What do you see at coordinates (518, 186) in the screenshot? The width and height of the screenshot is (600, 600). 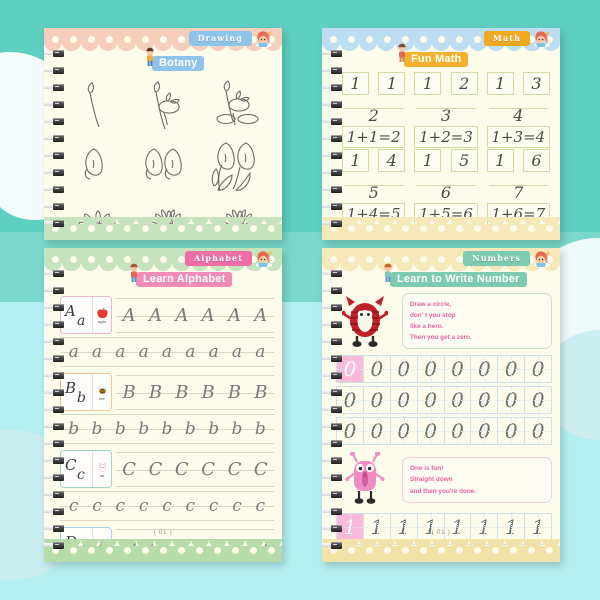 I see `math-problem: 1 6 7 1+6=7` at bounding box center [518, 186].